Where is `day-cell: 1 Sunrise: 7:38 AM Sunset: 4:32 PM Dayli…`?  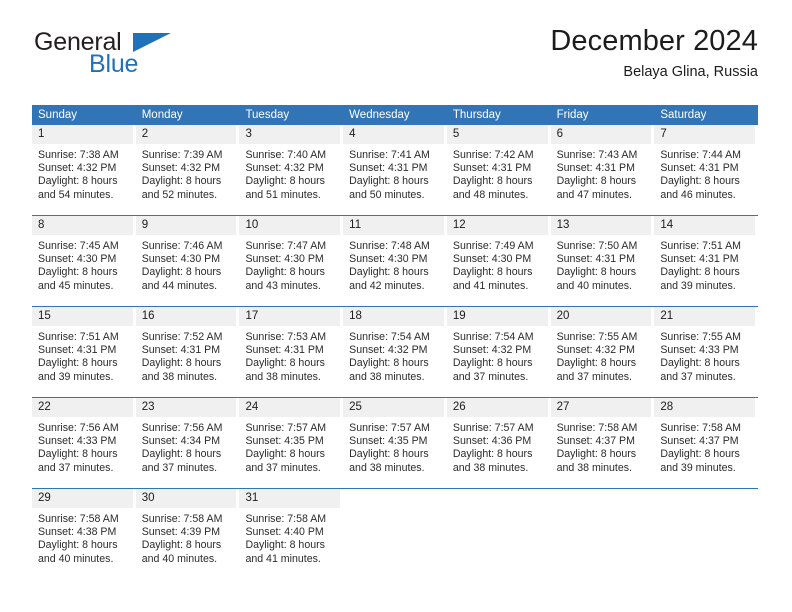
day-cell: 1 Sunrise: 7:38 AM Sunset: 4:32 PM Dayli… is located at coordinates (84, 166).